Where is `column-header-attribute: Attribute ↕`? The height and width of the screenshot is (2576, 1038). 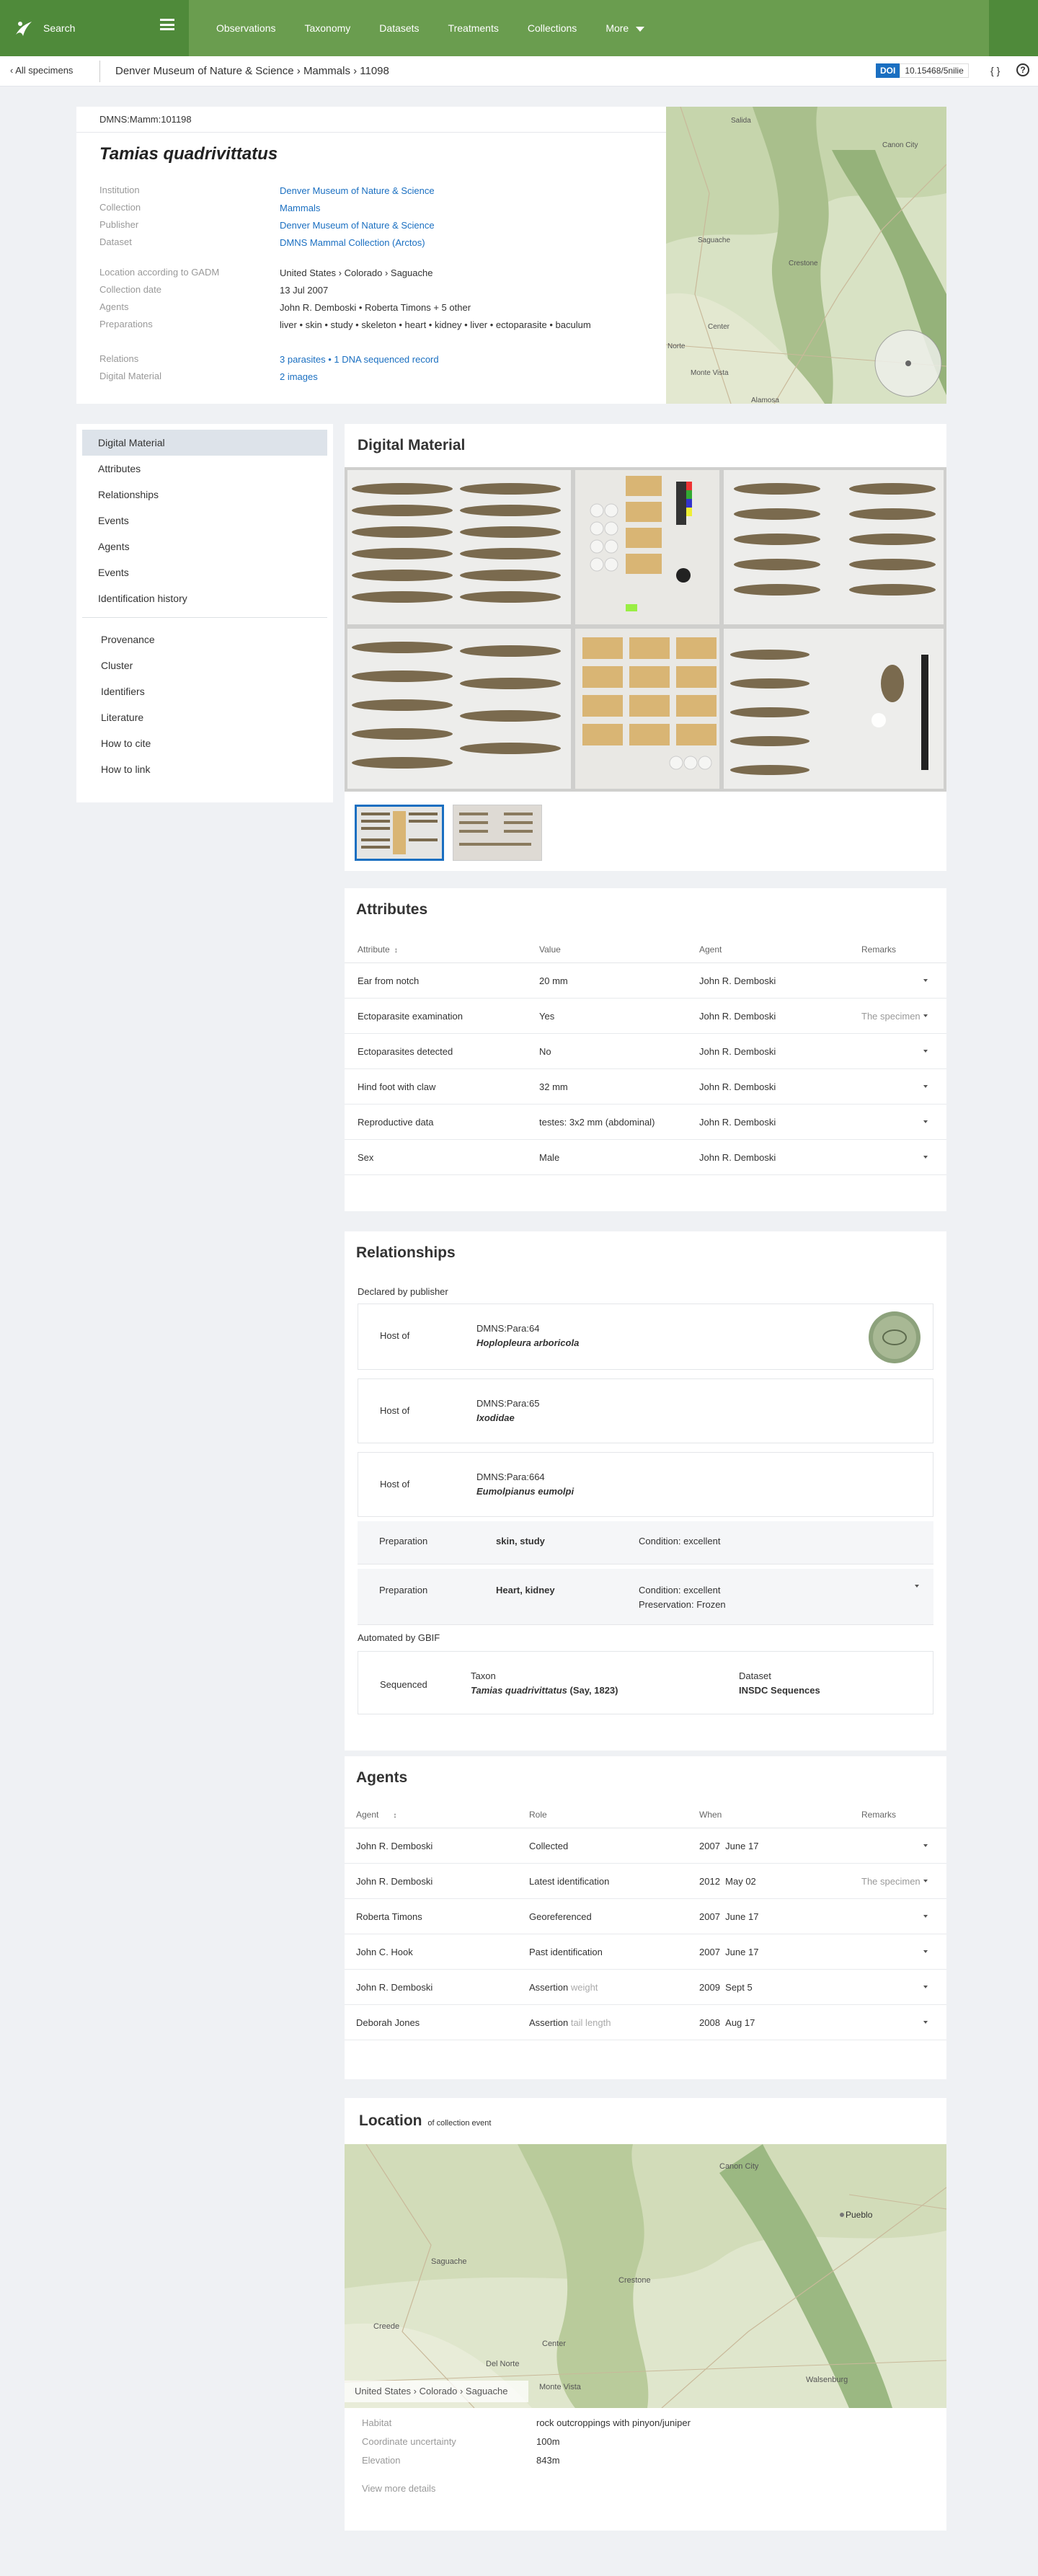
column-header-attribute: Attribute ↕ is located at coordinates (435, 949).